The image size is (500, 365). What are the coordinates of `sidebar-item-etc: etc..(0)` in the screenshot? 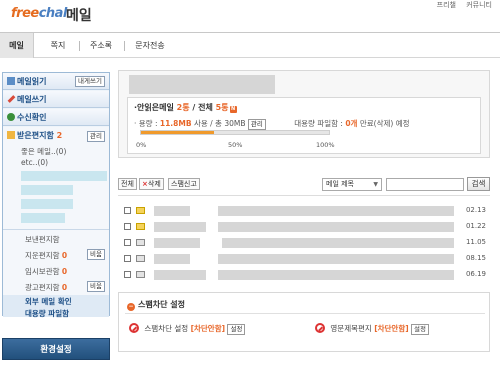 It's located at (34, 162).